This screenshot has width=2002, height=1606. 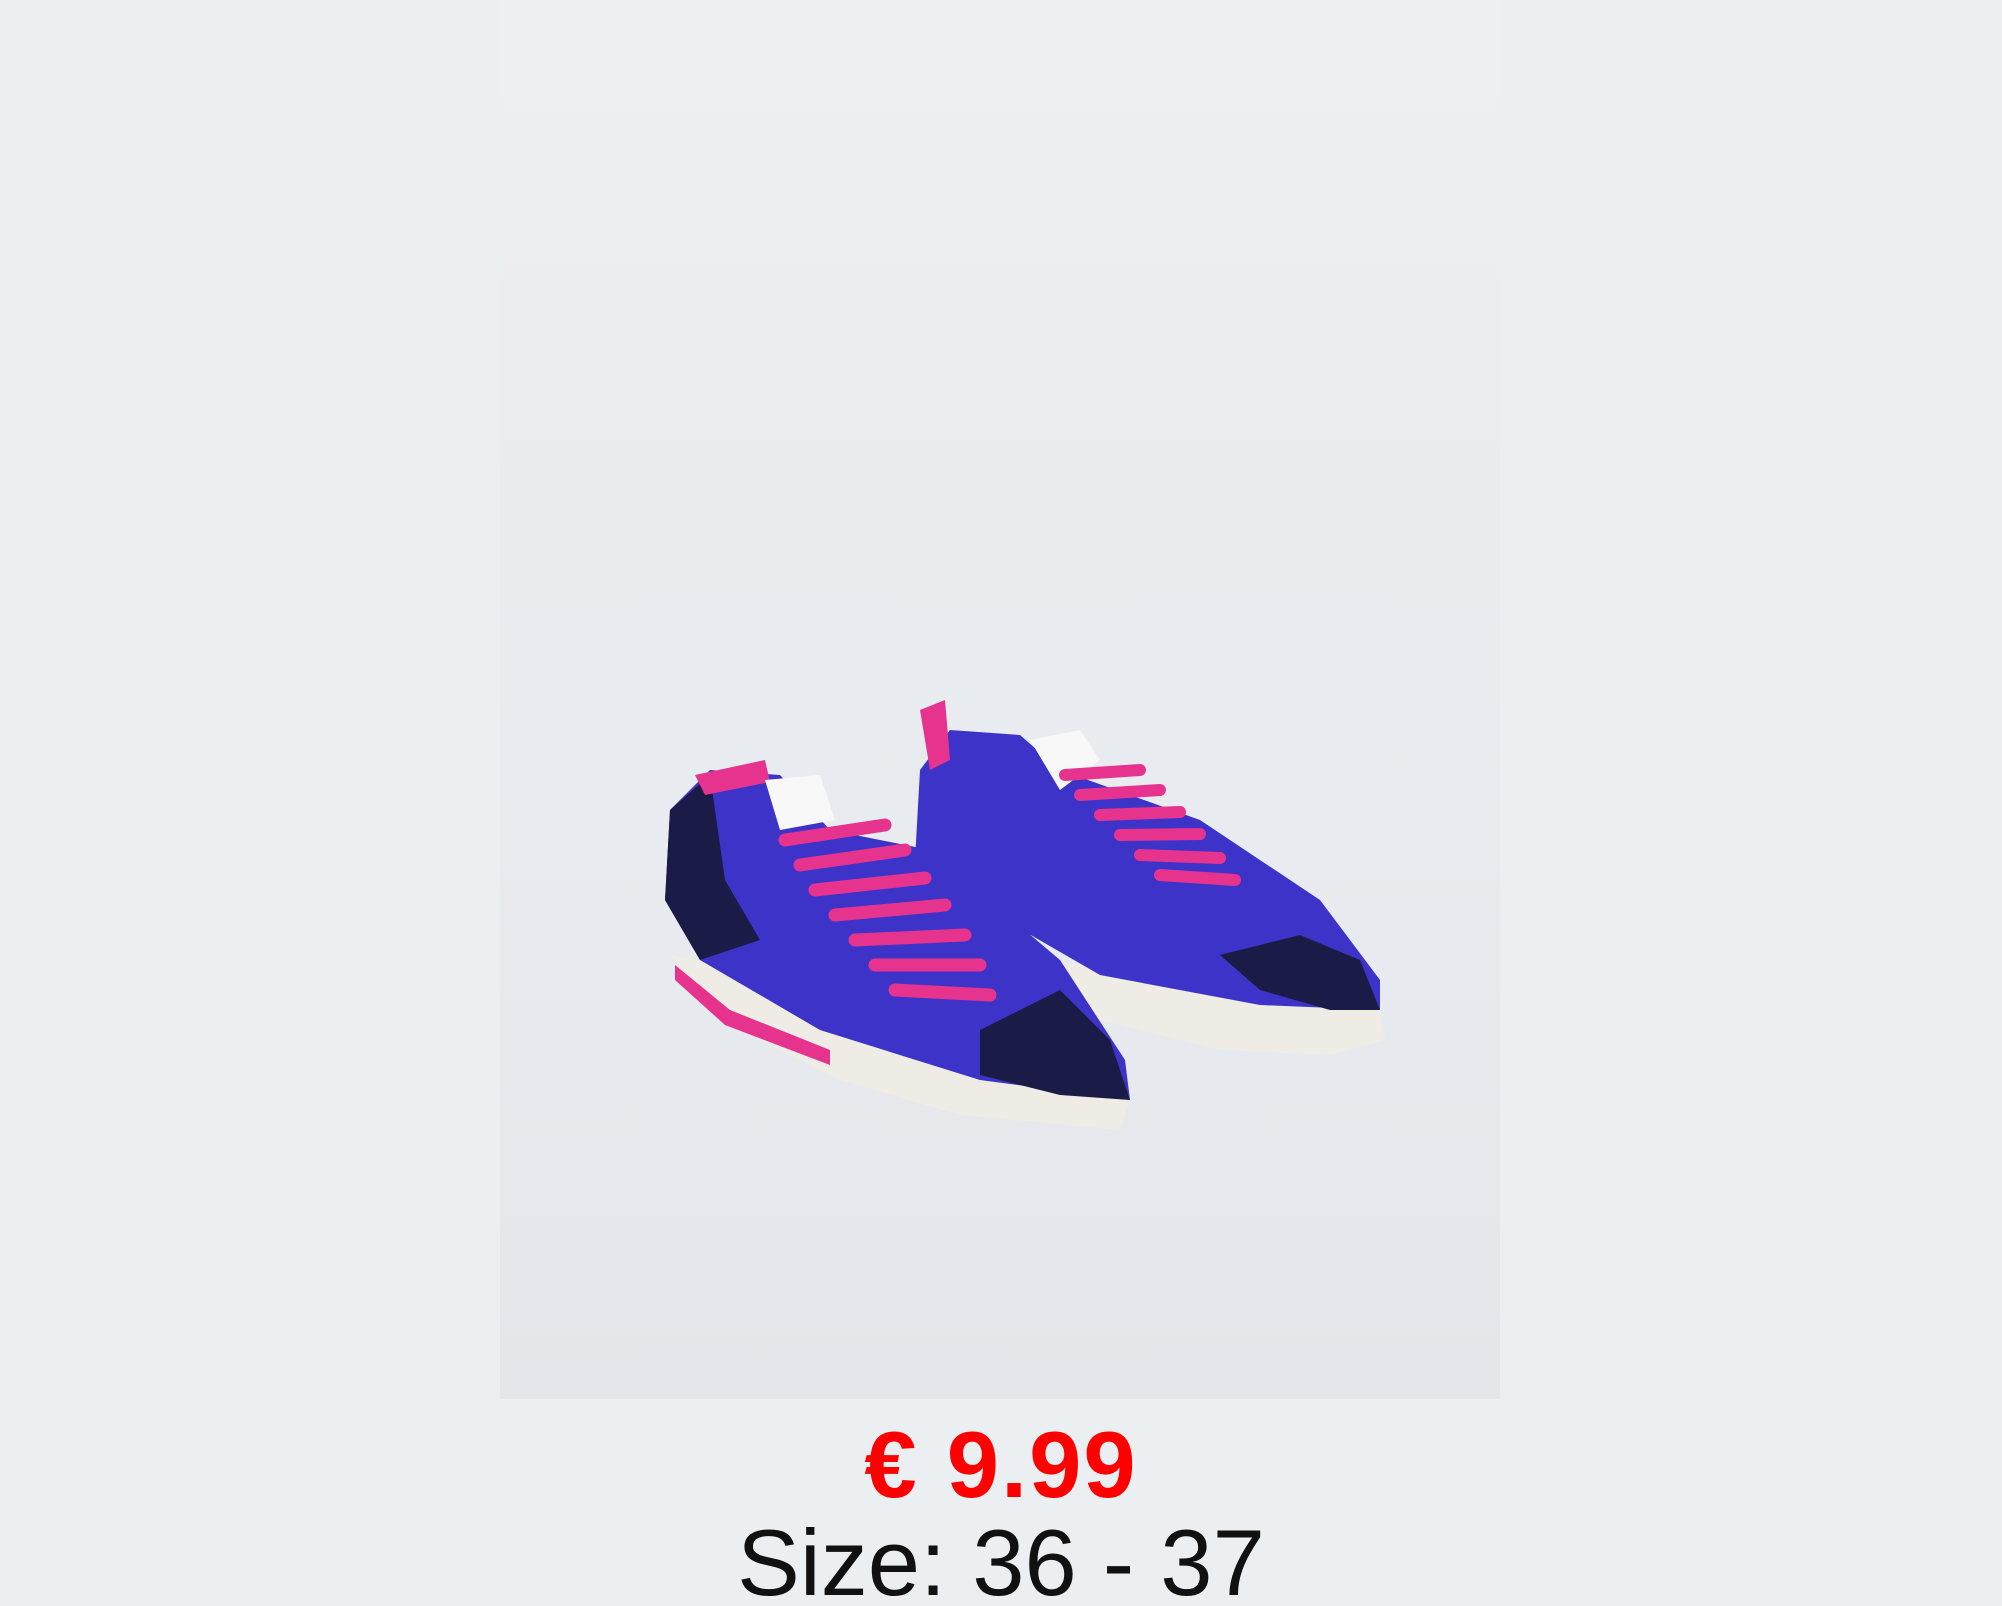 I want to click on size-label: Size: 36 - 37, so click(x=1001, y=1558).